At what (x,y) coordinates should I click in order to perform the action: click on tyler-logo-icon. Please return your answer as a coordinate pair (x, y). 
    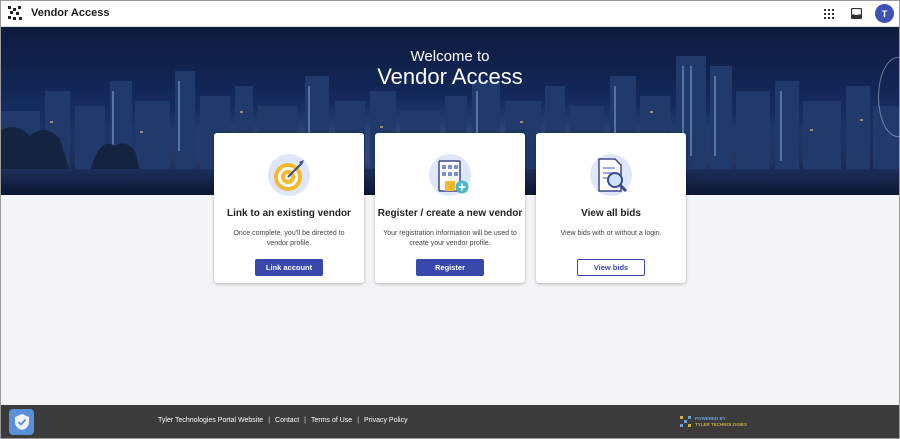
    Looking at the image, I should click on (685, 421).